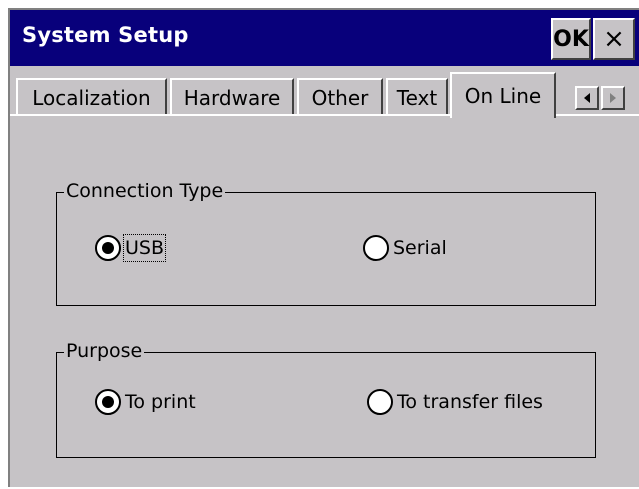 The width and height of the screenshot is (639, 489). What do you see at coordinates (503, 95) in the screenshot?
I see `tab-on-line: On Line` at bounding box center [503, 95].